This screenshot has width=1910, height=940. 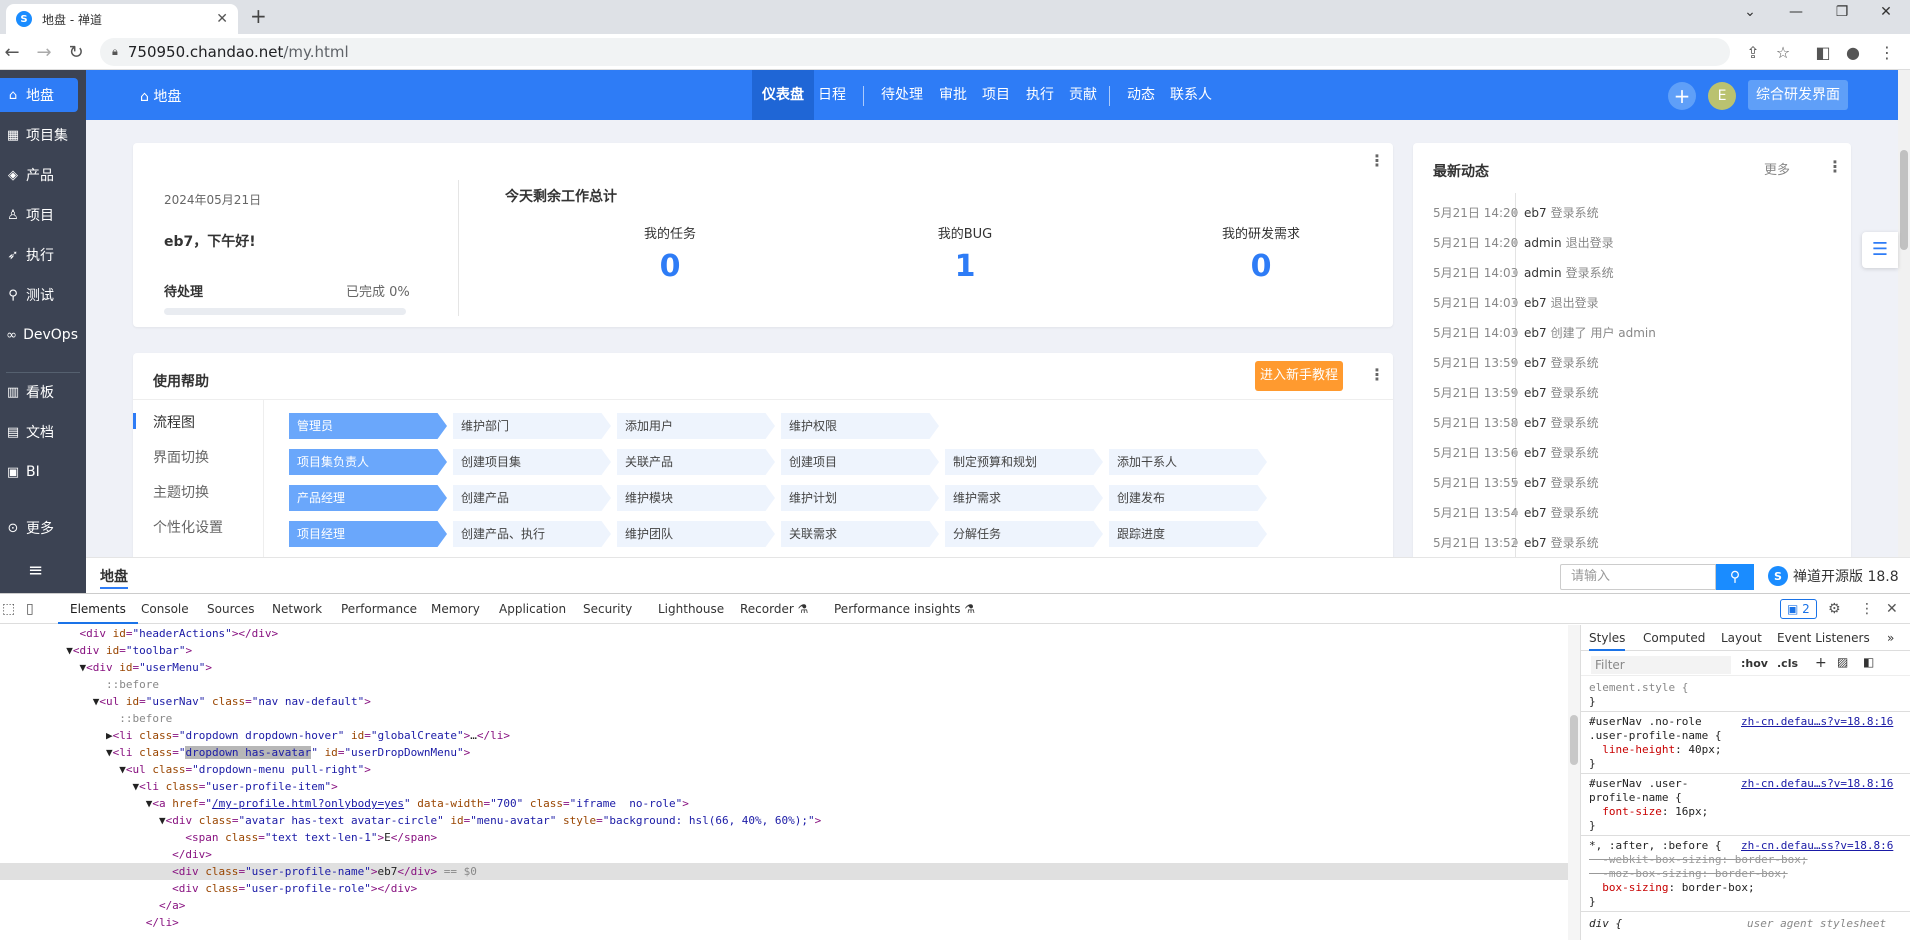 What do you see at coordinates (1607, 638) in the screenshot?
I see `styles-tab-styles: Styles` at bounding box center [1607, 638].